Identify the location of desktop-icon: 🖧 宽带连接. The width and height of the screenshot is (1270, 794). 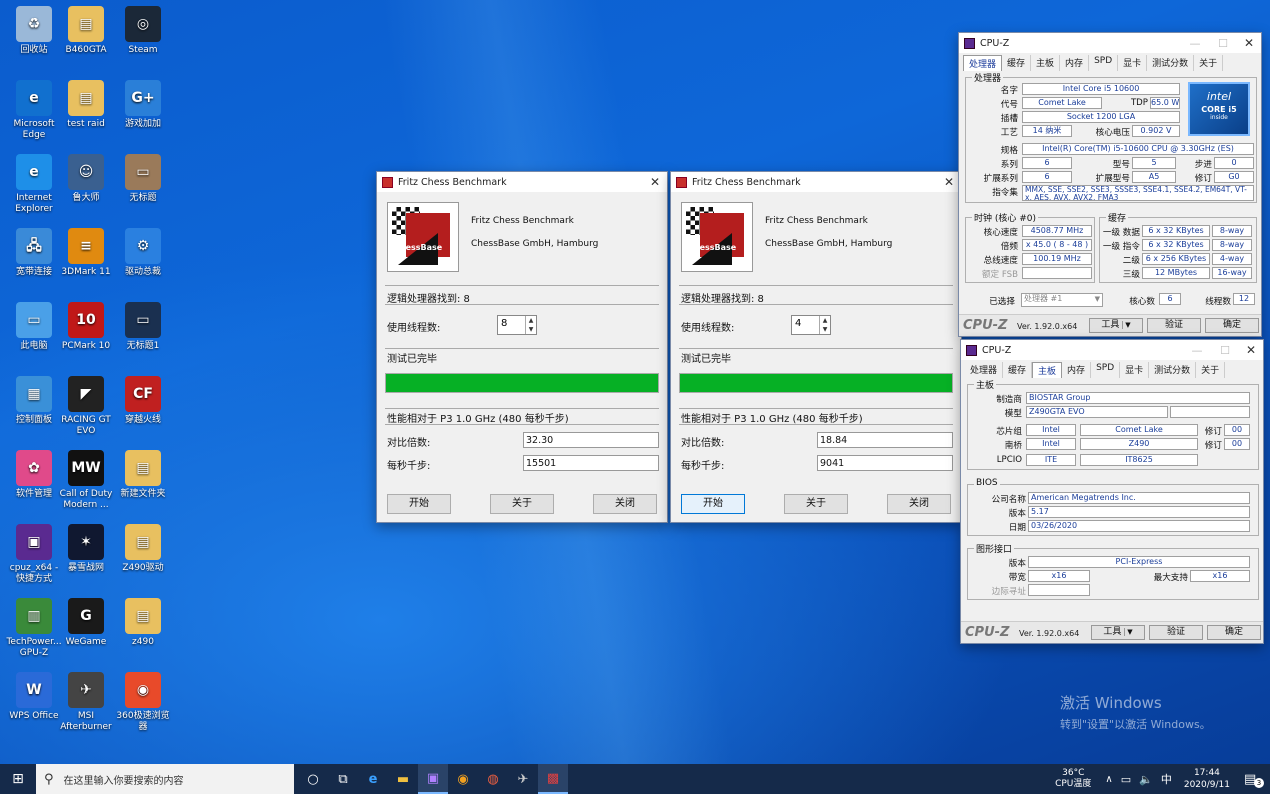
(34, 253).